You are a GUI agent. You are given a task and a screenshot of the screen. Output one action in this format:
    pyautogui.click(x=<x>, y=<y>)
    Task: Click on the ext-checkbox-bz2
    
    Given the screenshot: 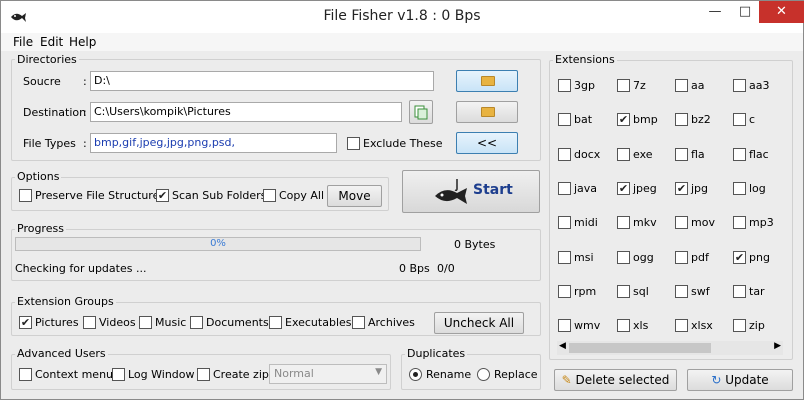 What is the action you would take?
    pyautogui.click(x=681, y=119)
    